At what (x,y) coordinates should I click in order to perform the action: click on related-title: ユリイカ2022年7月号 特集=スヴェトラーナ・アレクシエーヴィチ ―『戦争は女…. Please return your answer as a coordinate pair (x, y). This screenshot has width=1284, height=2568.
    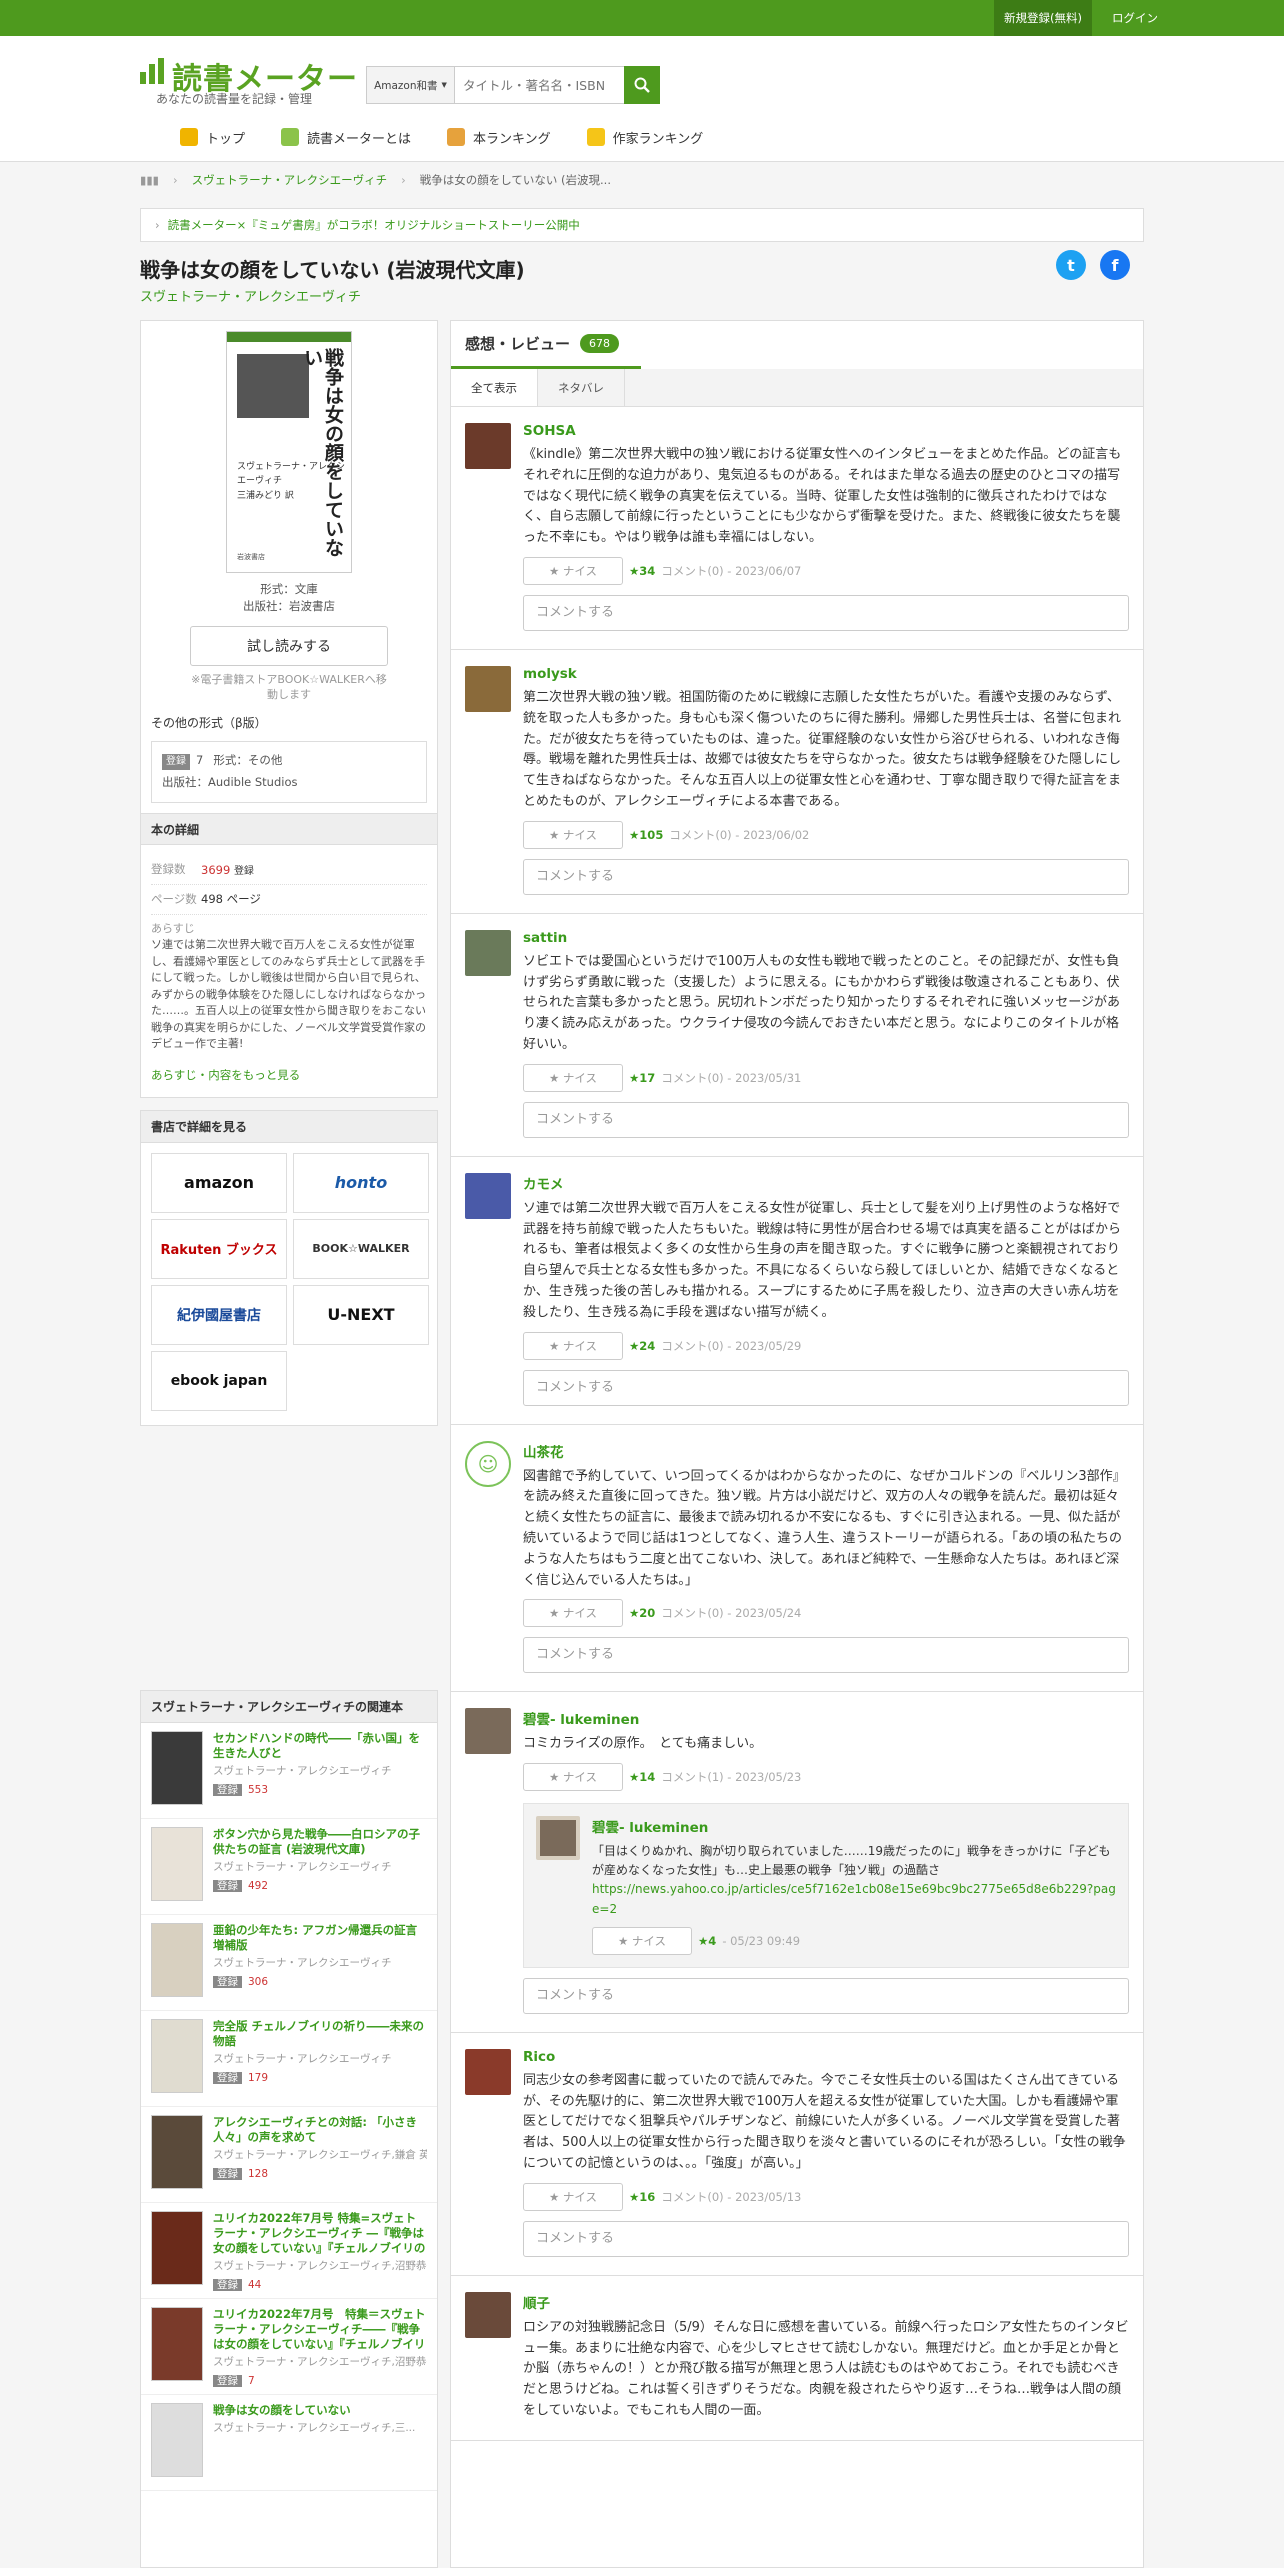
    Looking at the image, I should click on (320, 2233).